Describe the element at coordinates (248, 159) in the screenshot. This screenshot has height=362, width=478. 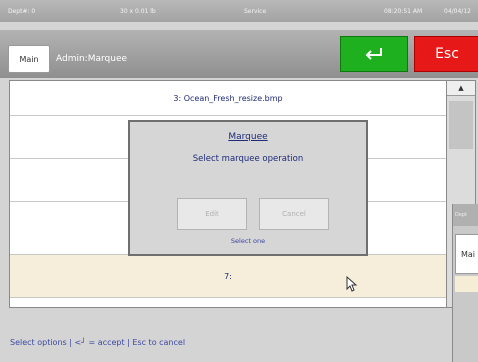
I see `dialog-message: Select marquee operation` at that location.